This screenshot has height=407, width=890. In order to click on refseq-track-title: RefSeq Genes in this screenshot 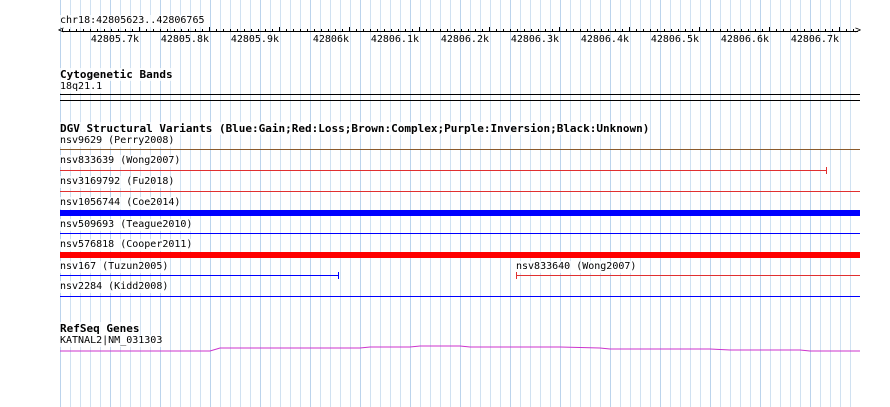, I will do `click(100, 328)`.